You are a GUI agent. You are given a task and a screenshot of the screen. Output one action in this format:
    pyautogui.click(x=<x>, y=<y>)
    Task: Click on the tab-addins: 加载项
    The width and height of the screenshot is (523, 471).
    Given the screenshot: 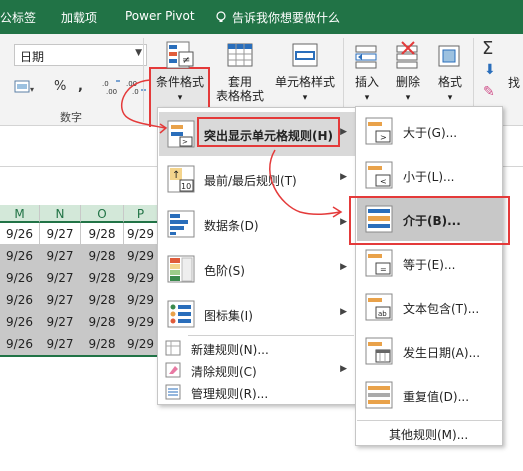 What is the action you would take?
    pyautogui.click(x=79, y=17)
    